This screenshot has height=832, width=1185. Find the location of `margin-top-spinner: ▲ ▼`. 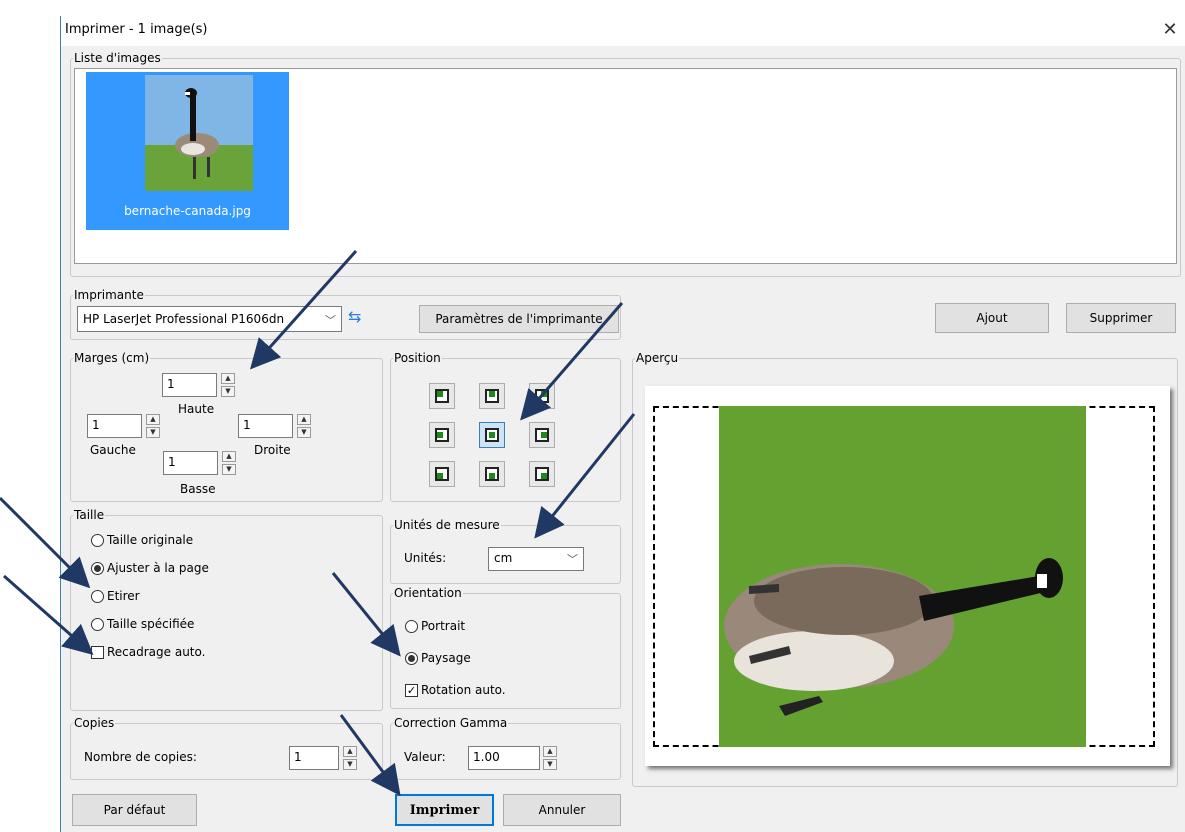

margin-top-spinner: ▲ ▼ is located at coordinates (228, 385).